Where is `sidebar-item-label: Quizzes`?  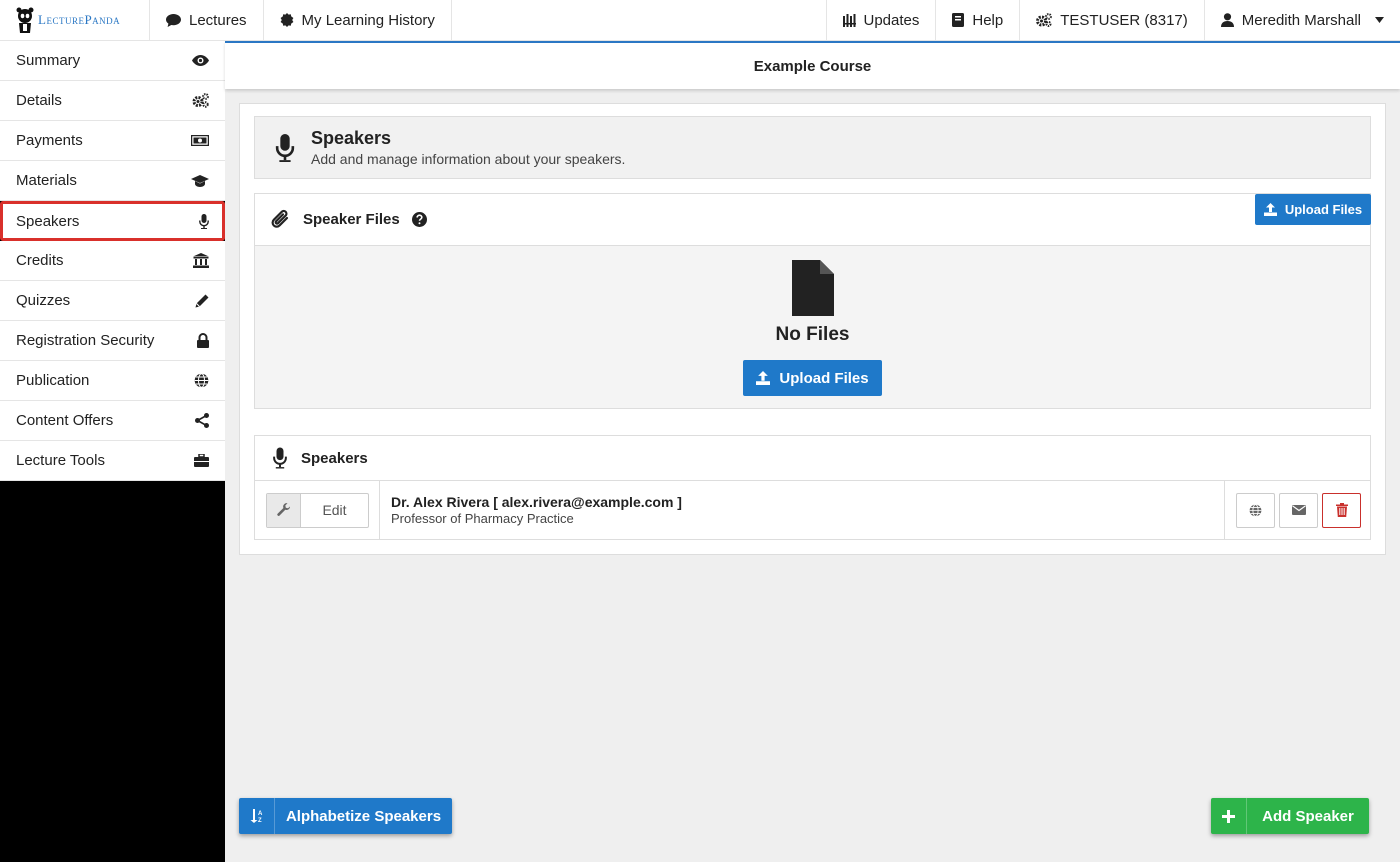
sidebar-item-label: Quizzes is located at coordinates (43, 300).